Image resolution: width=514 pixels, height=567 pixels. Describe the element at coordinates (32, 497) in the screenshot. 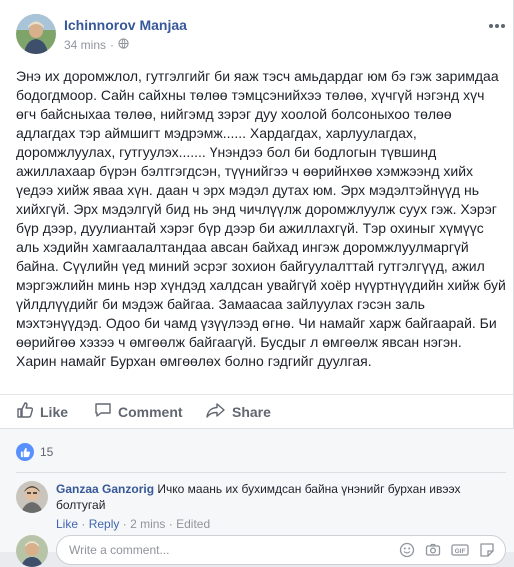

I see `commenter-avatar` at that location.